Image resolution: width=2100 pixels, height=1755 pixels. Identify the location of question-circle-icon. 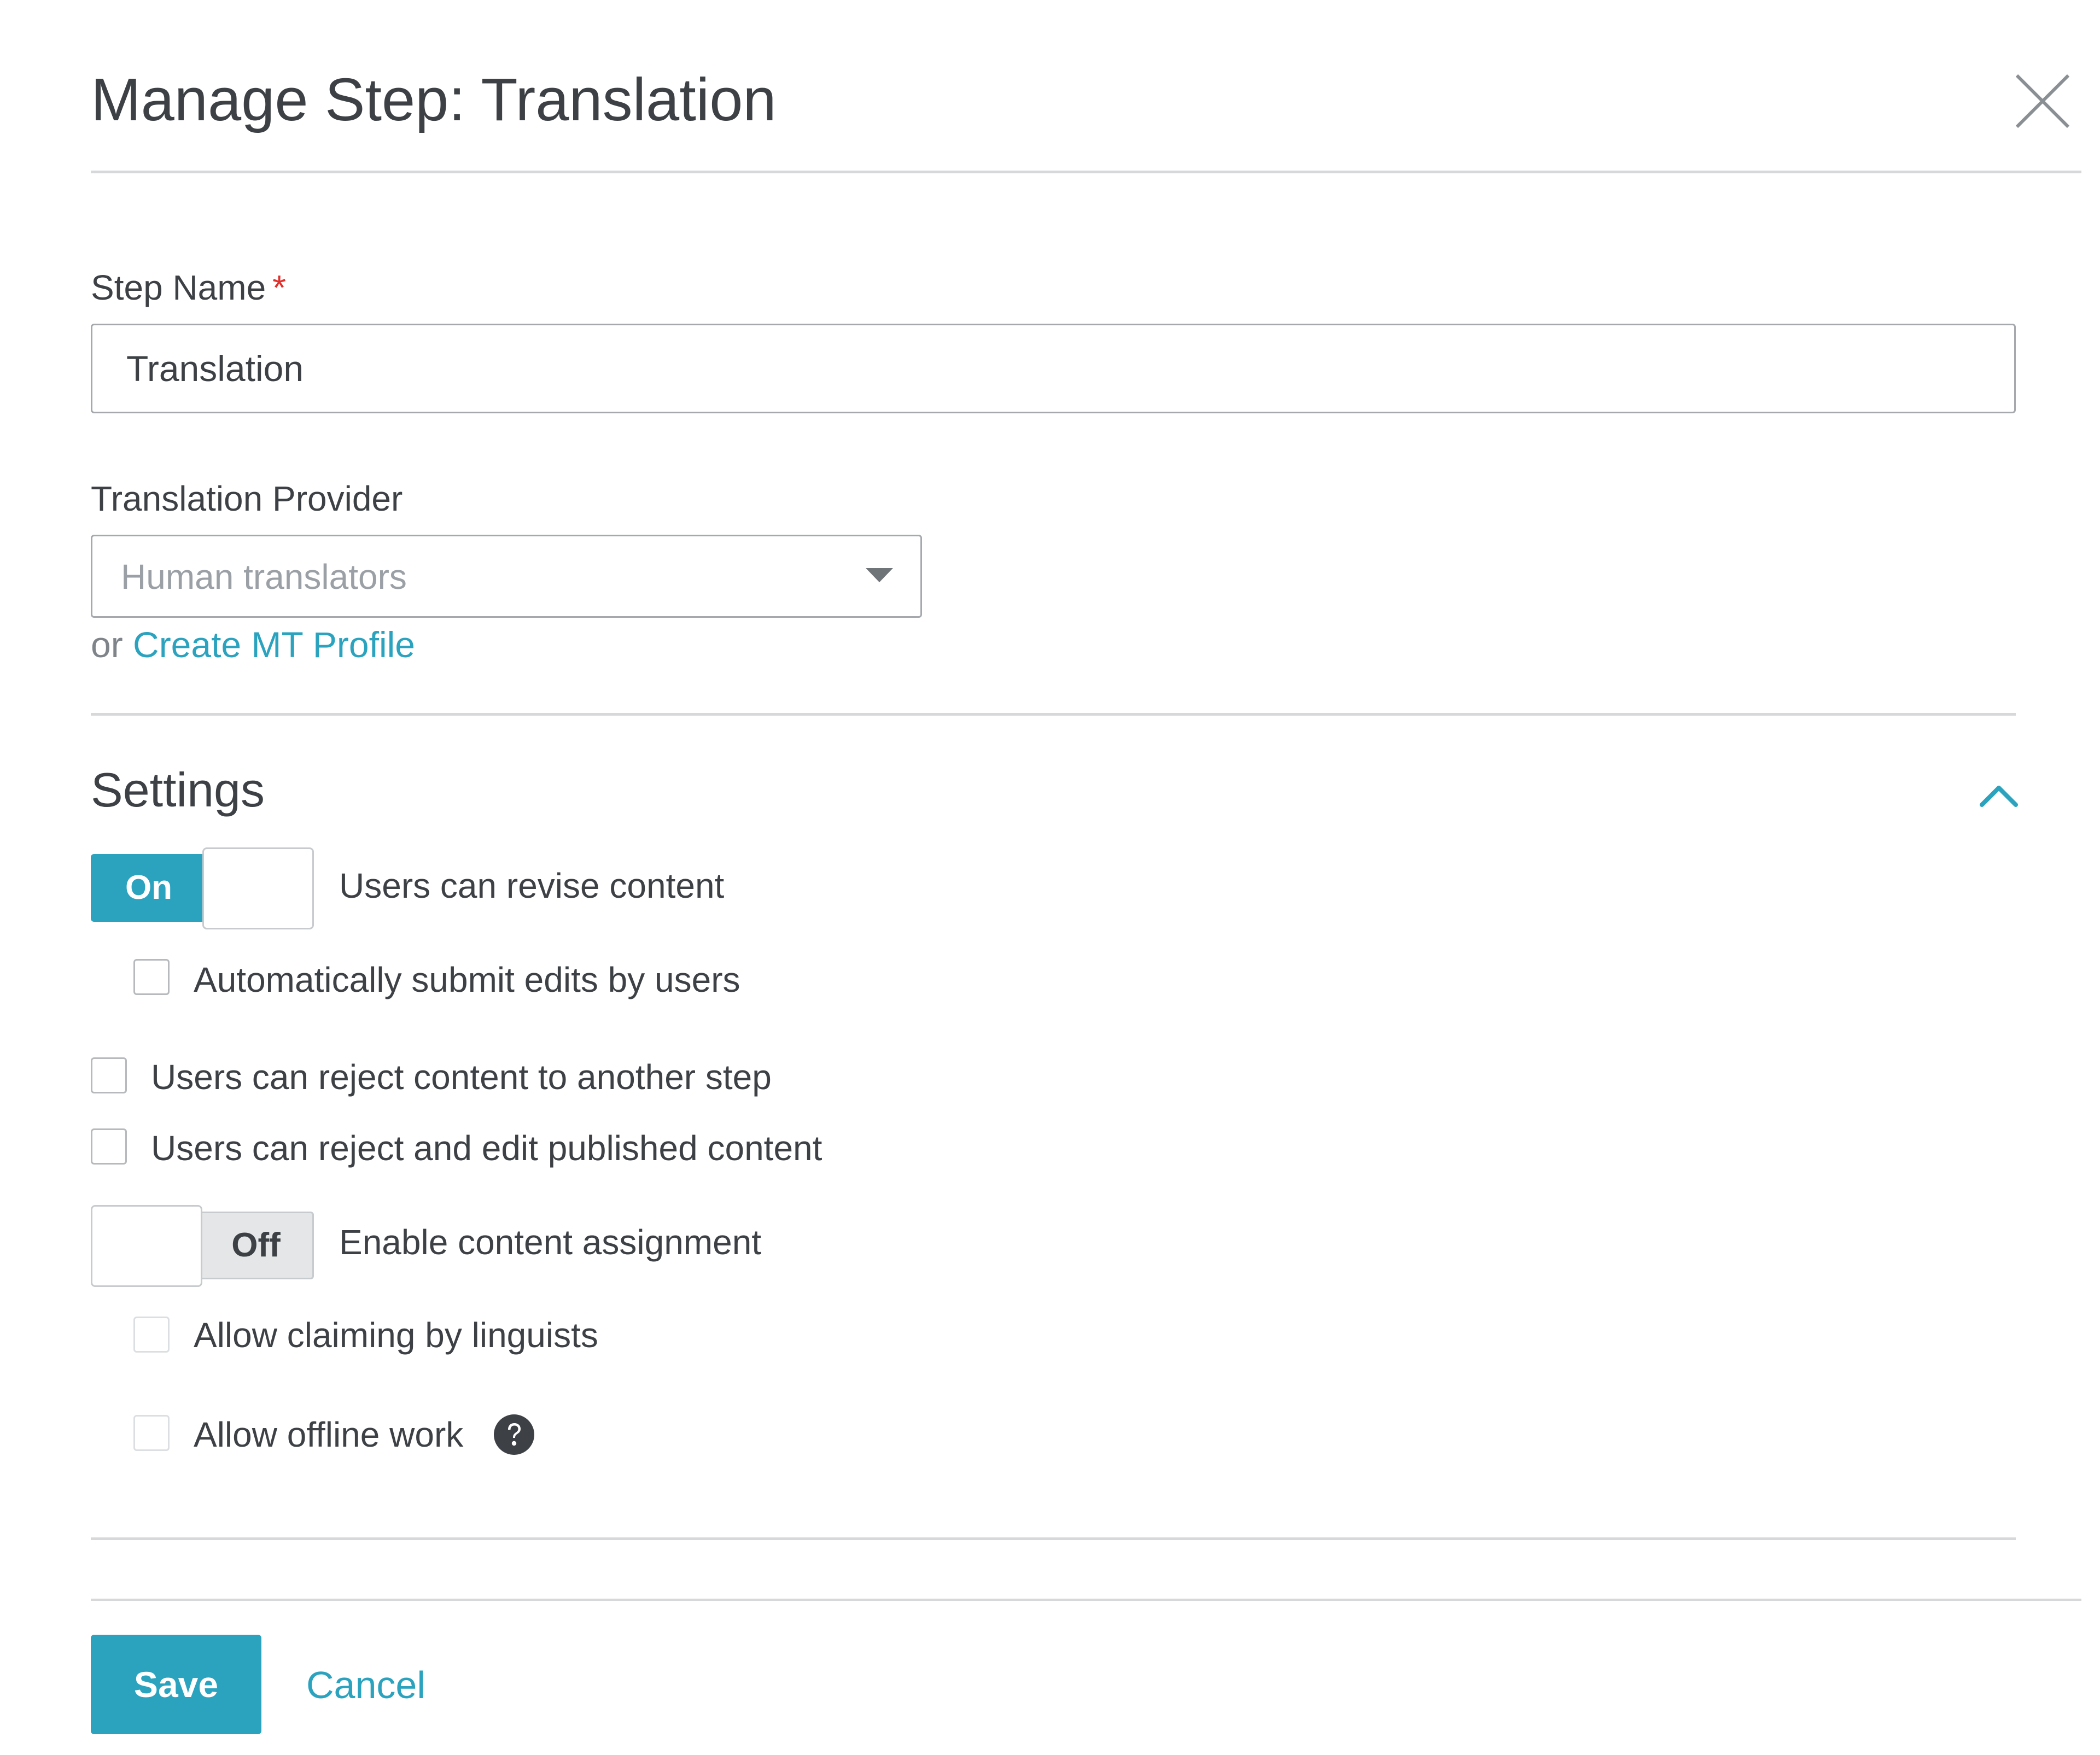
(514, 1434).